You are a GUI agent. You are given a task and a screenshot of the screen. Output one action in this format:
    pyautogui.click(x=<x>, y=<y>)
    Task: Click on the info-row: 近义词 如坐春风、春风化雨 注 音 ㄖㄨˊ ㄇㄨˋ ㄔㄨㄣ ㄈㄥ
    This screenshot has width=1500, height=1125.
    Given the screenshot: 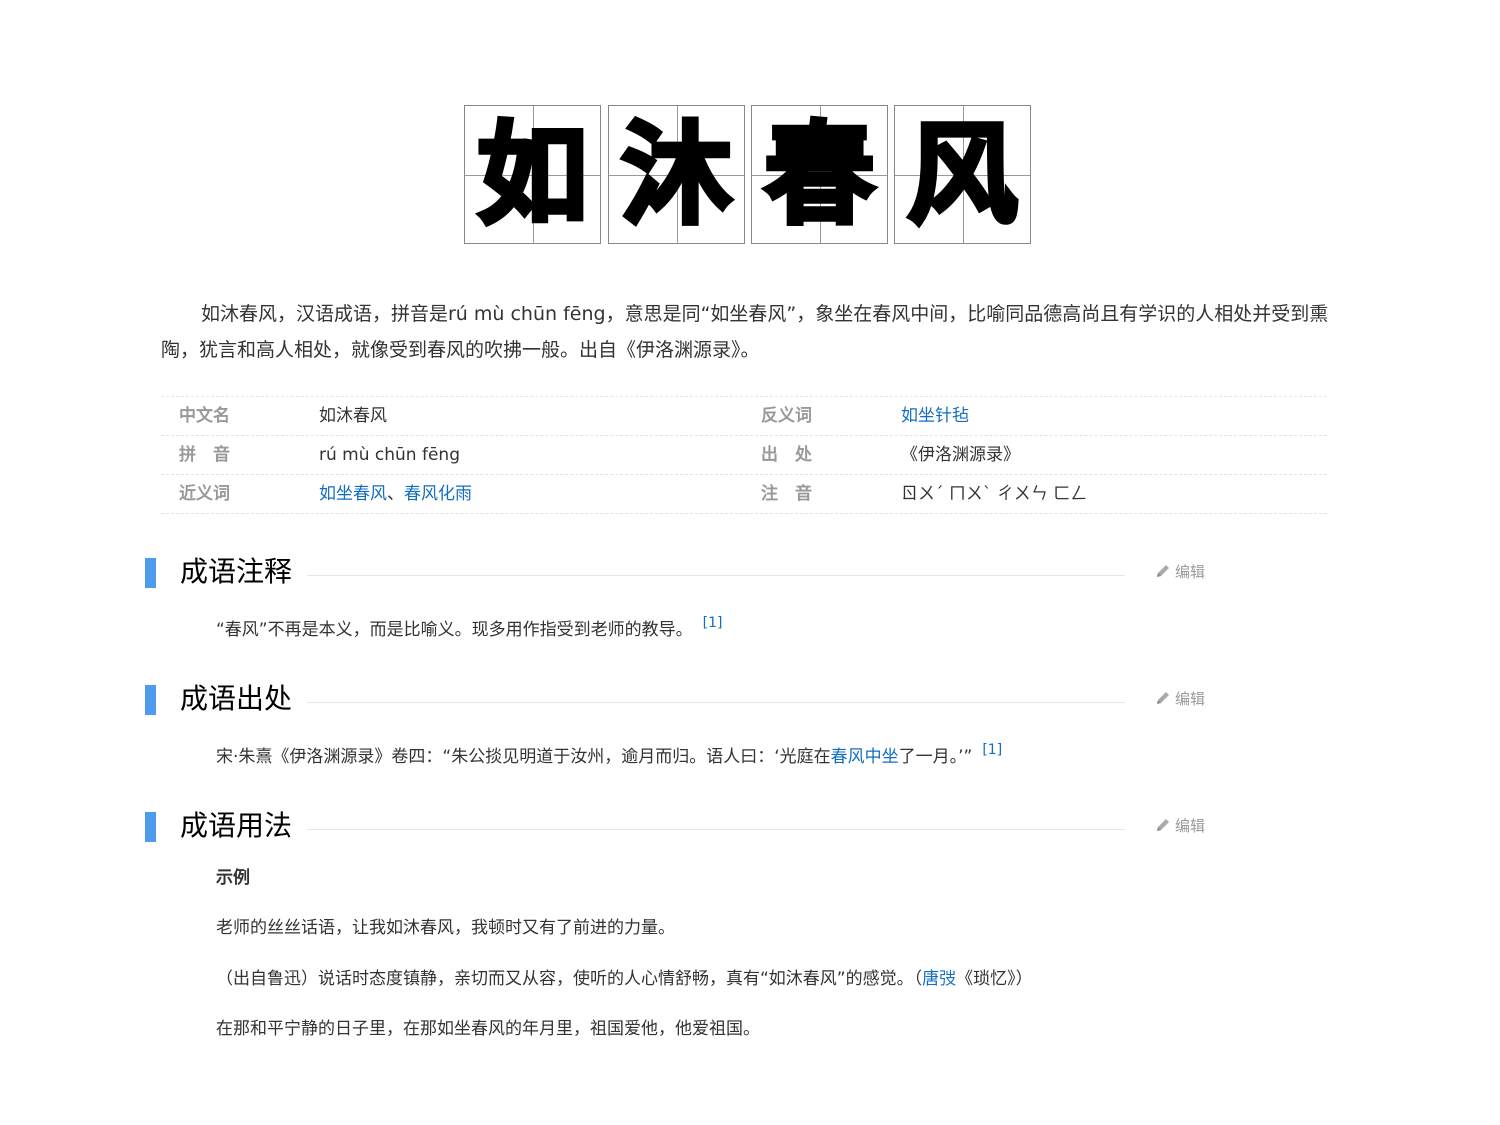 What is the action you would take?
    pyautogui.click(x=744, y=494)
    